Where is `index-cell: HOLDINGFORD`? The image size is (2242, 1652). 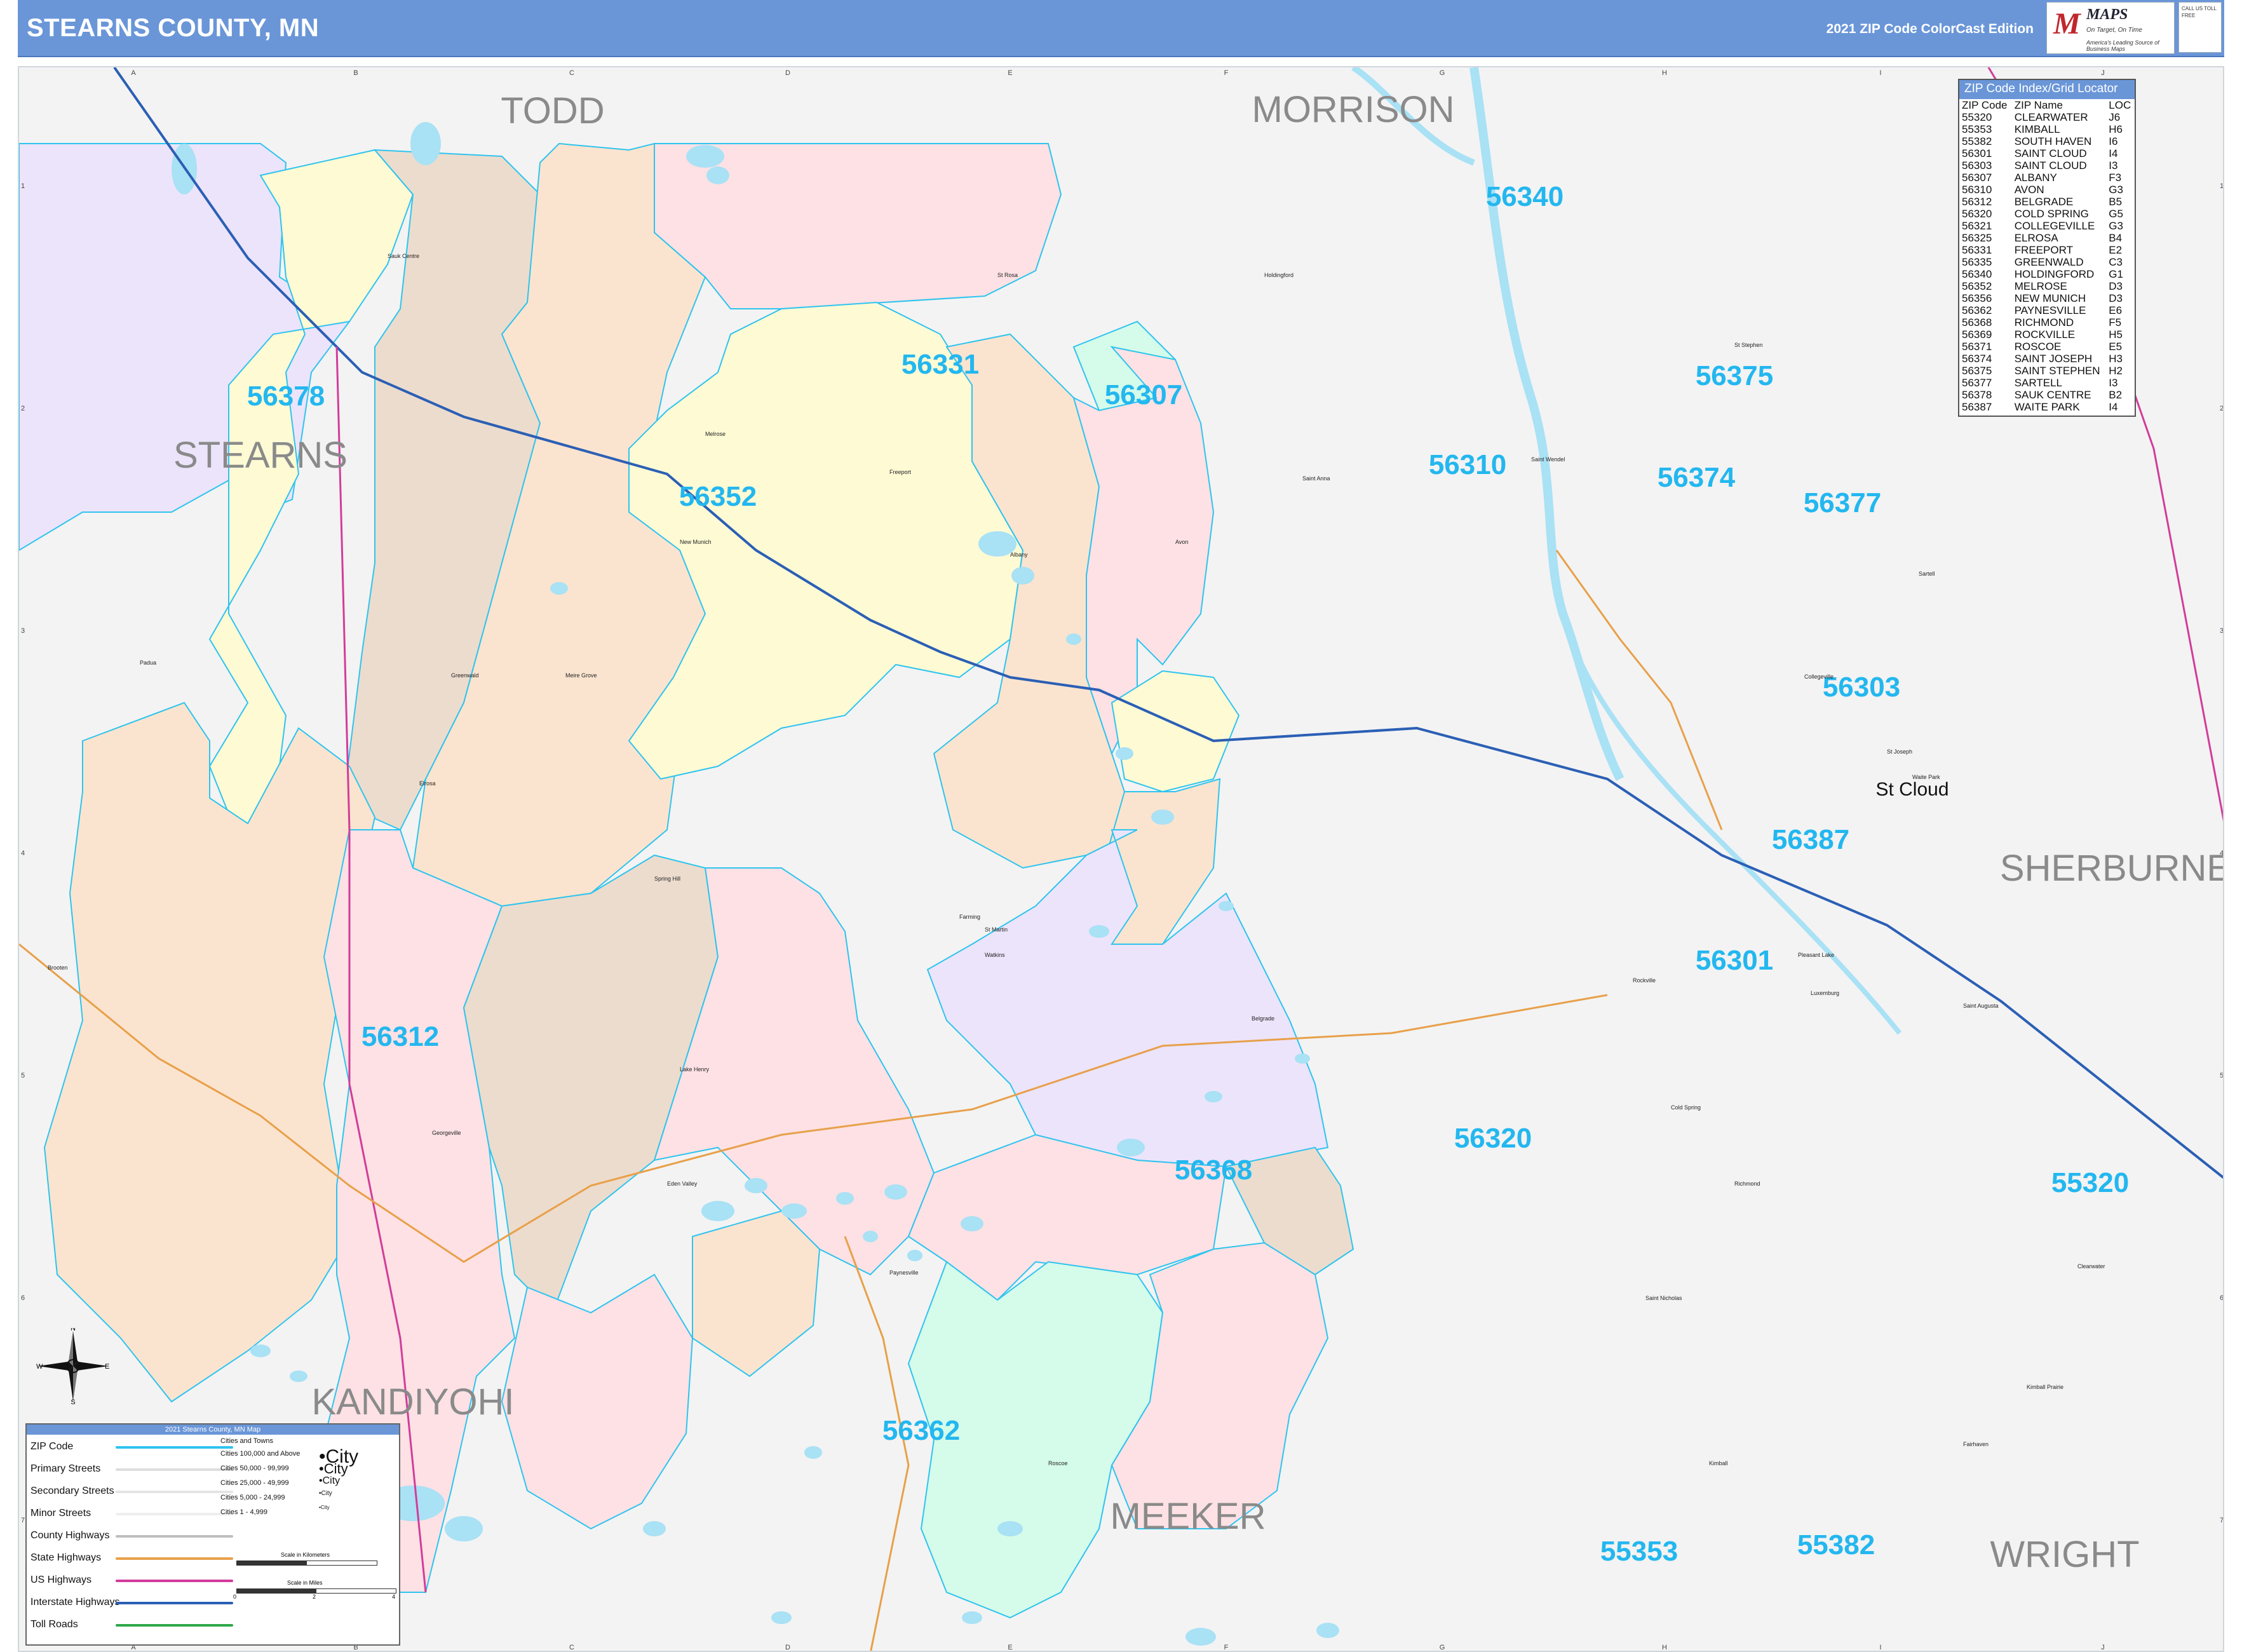
index-cell: HOLDINGFORD is located at coordinates (2054, 274).